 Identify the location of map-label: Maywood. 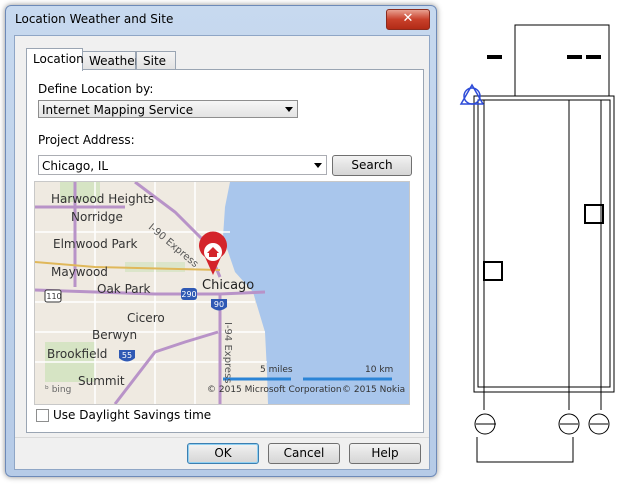
(79, 272).